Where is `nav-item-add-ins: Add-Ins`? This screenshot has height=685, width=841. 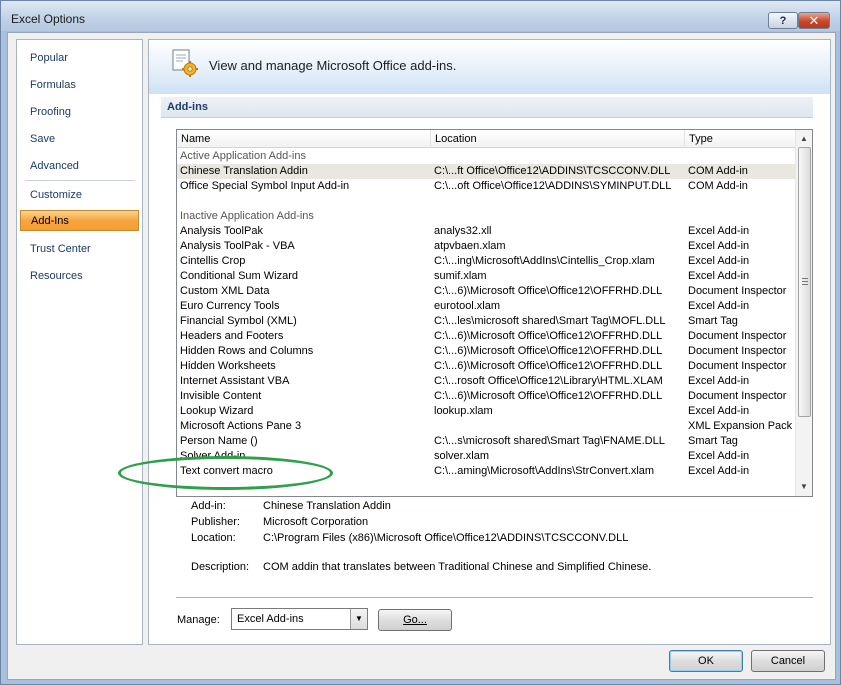
nav-item-add-ins: Add-Ins is located at coordinates (79, 220).